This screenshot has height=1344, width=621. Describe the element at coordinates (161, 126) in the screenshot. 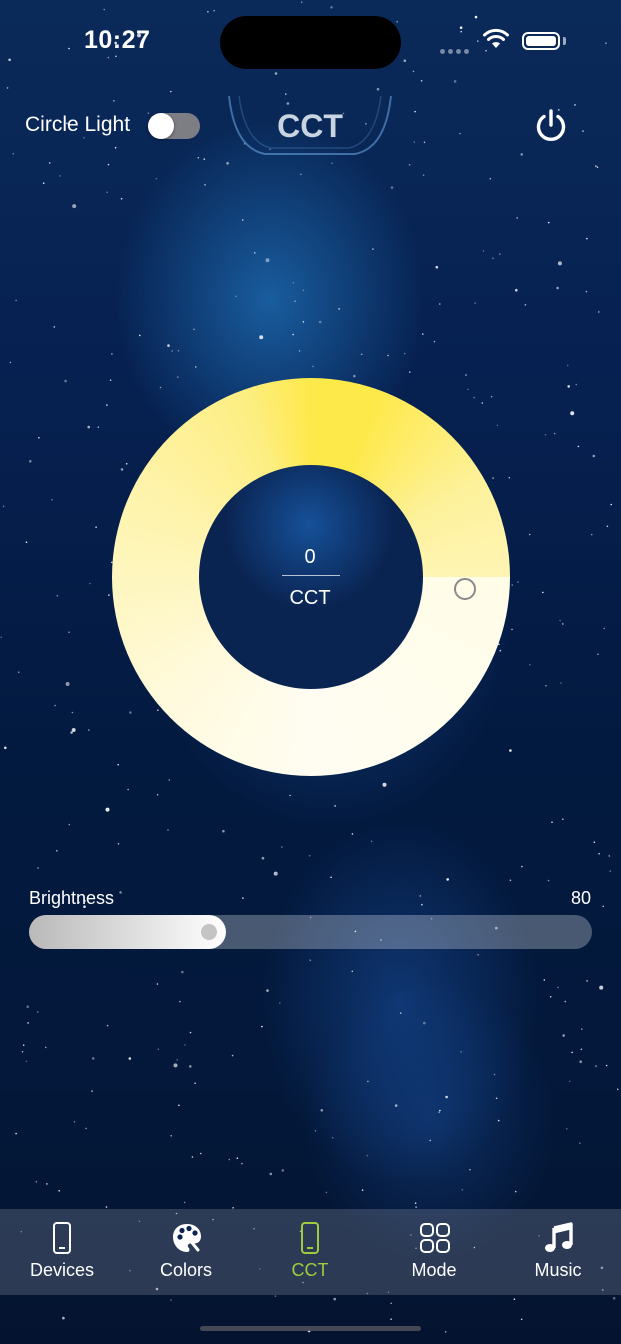

I see `toggle-knob` at that location.